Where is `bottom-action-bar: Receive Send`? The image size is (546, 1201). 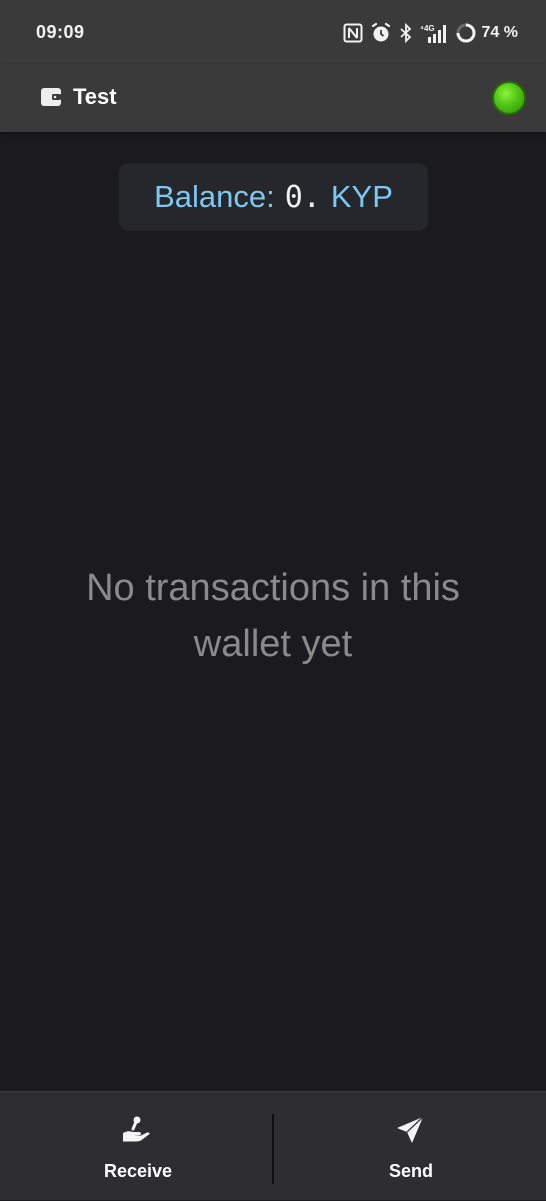
bottom-action-bar: Receive Send is located at coordinates (273, 1145).